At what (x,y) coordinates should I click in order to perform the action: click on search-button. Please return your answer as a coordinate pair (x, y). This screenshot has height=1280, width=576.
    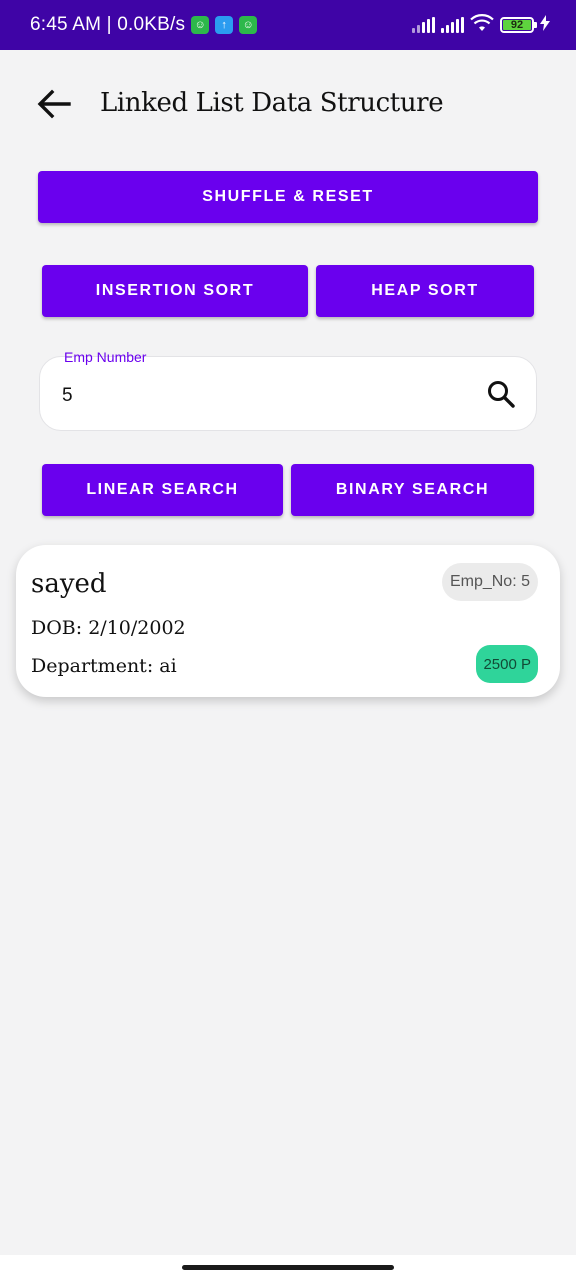
    Looking at the image, I should click on (501, 394).